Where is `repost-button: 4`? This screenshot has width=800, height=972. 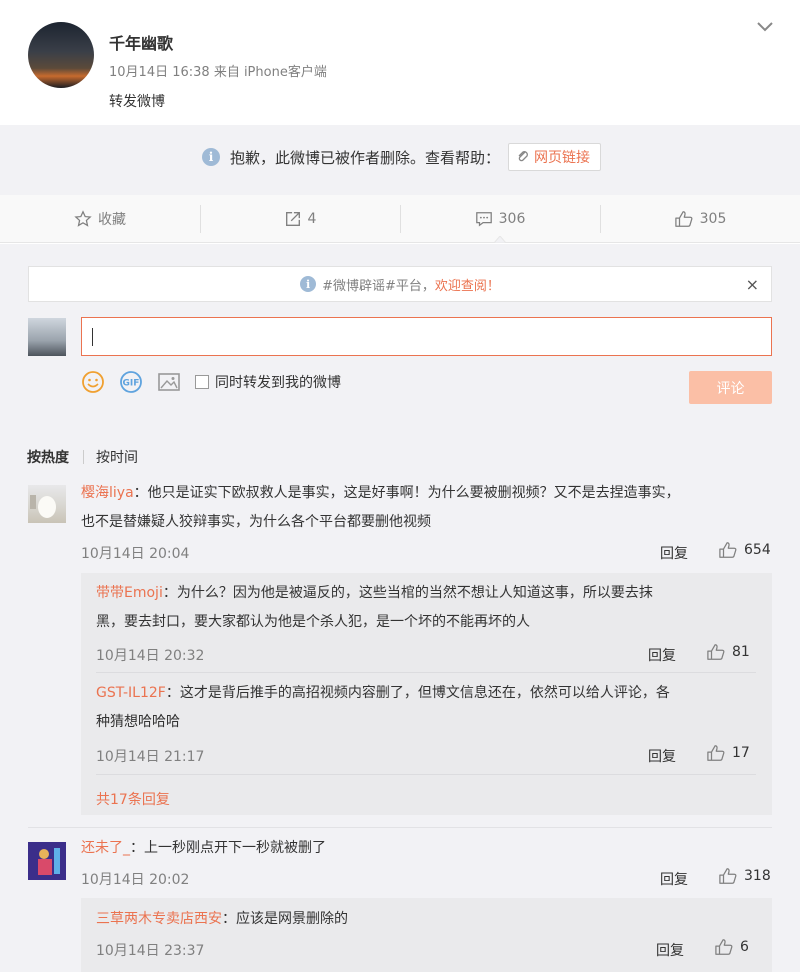
repost-button: 4 is located at coordinates (300, 218).